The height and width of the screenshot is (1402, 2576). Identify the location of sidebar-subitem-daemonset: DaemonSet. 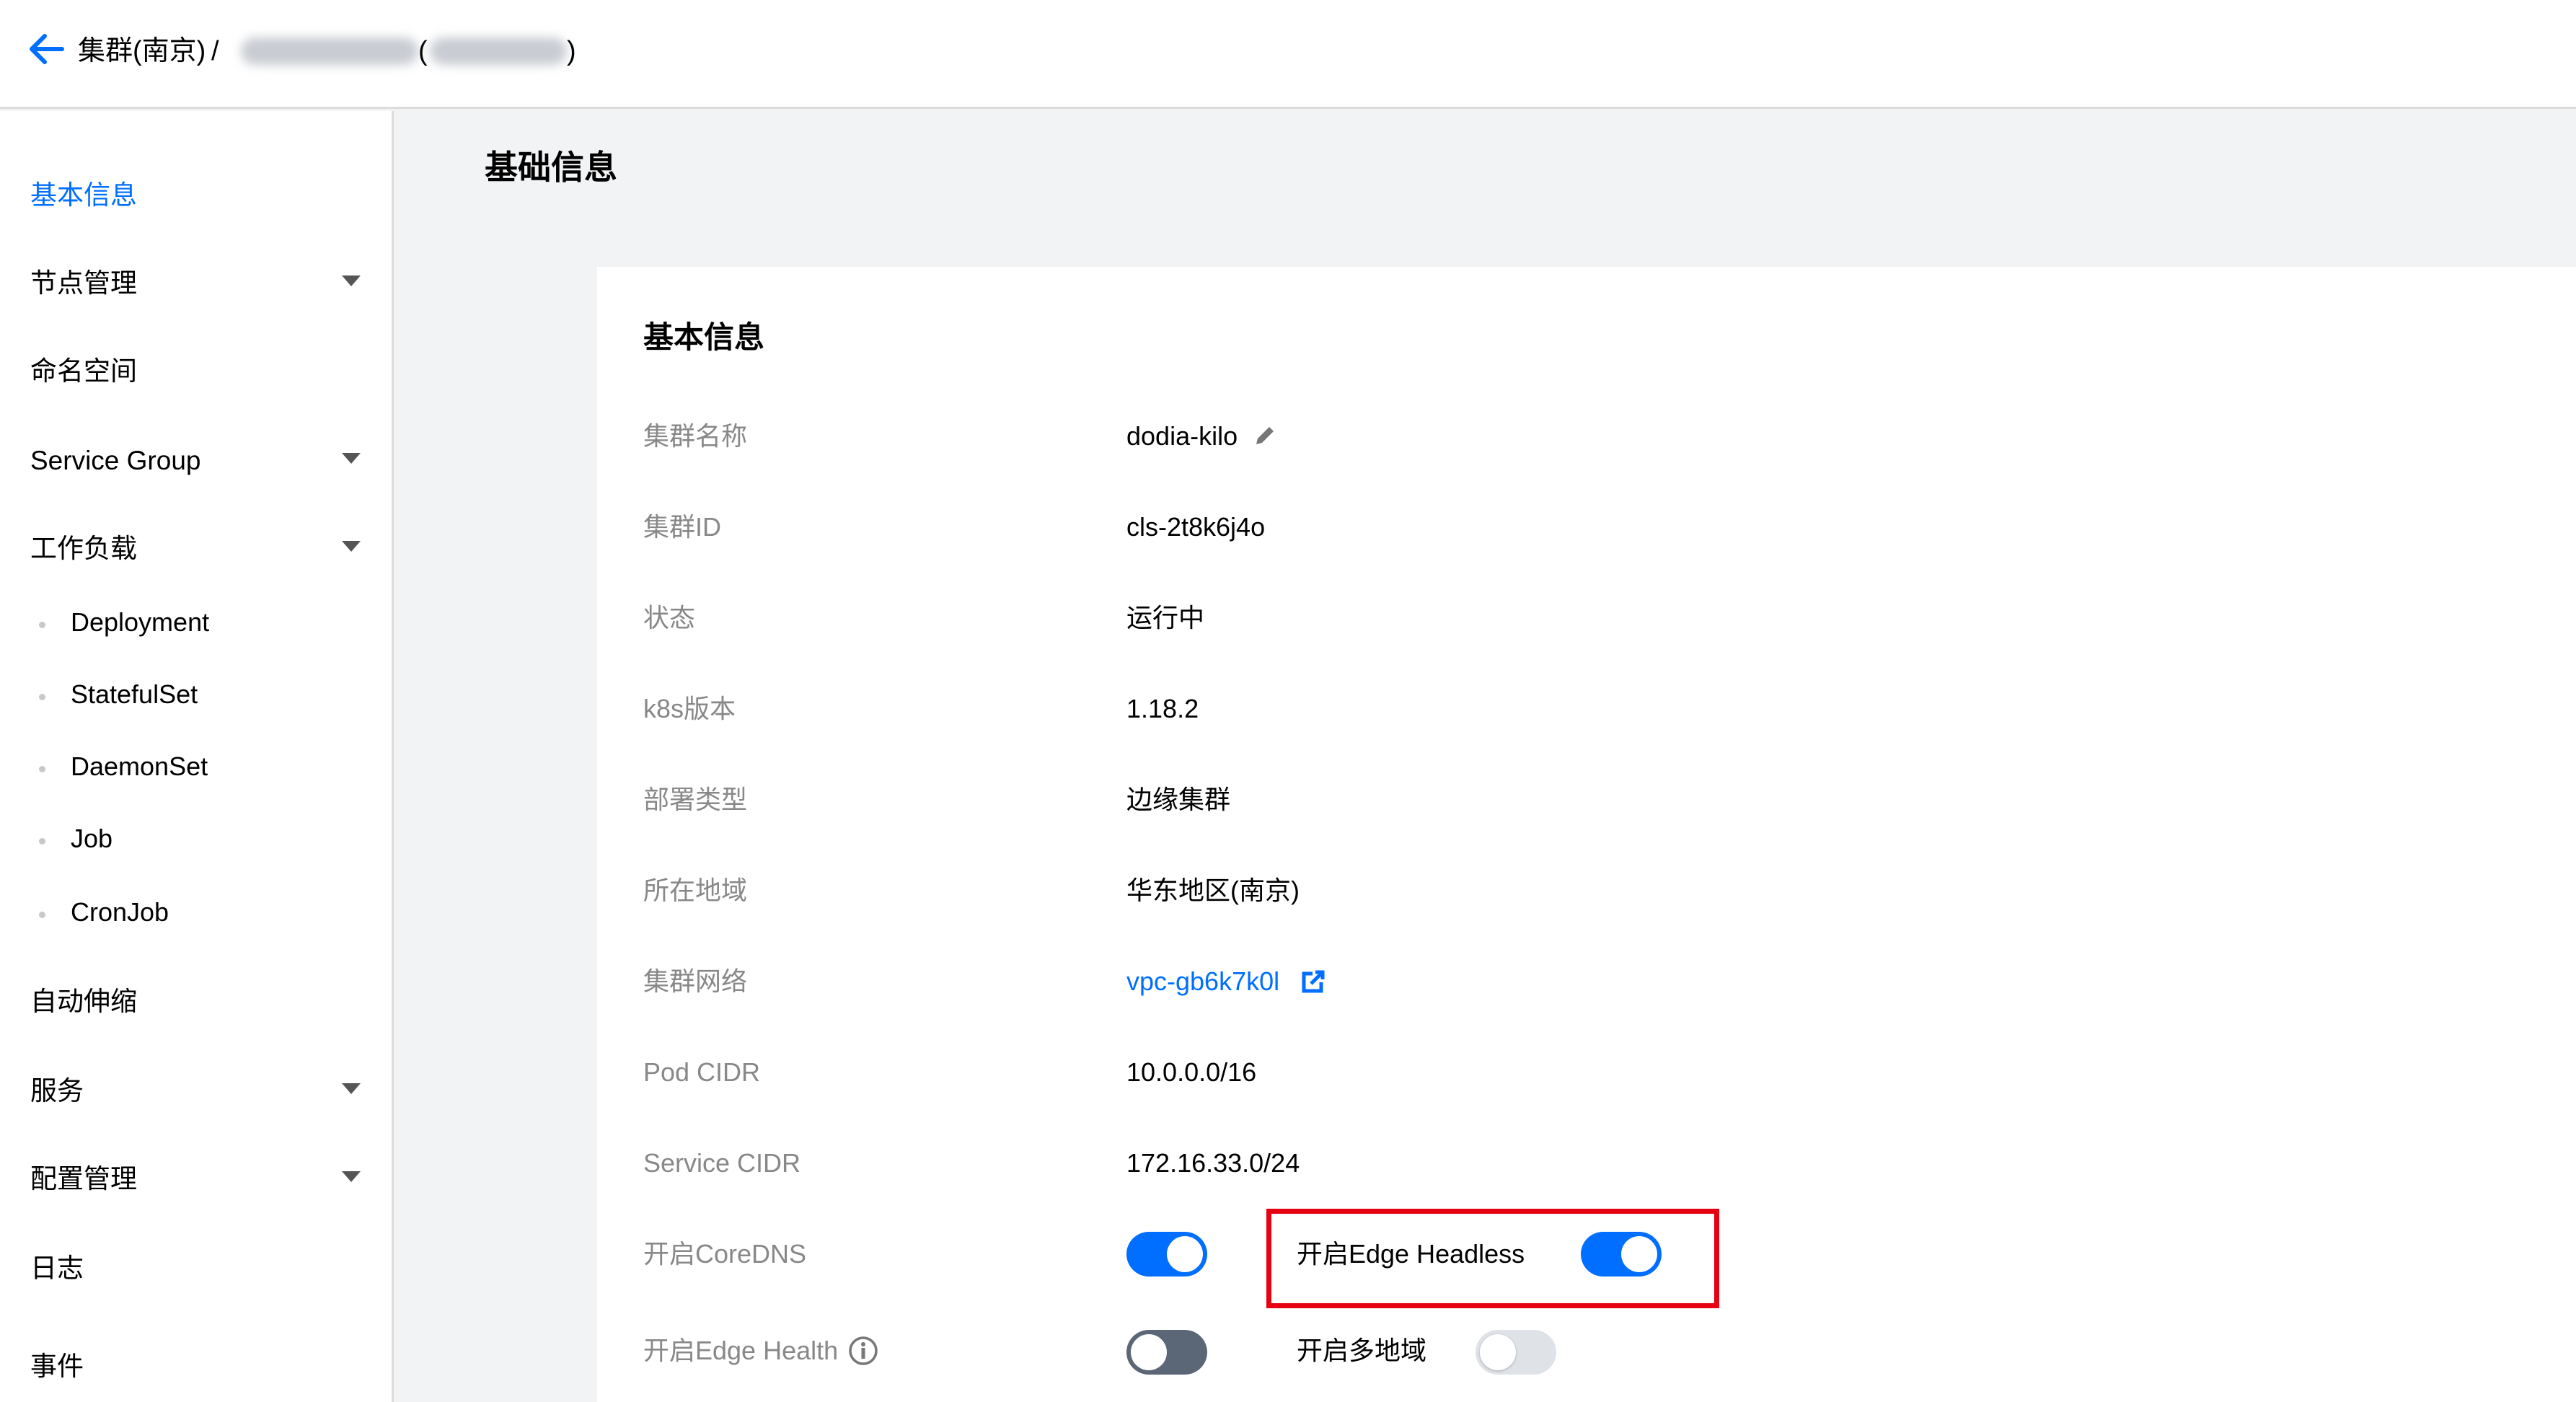
(139, 767).